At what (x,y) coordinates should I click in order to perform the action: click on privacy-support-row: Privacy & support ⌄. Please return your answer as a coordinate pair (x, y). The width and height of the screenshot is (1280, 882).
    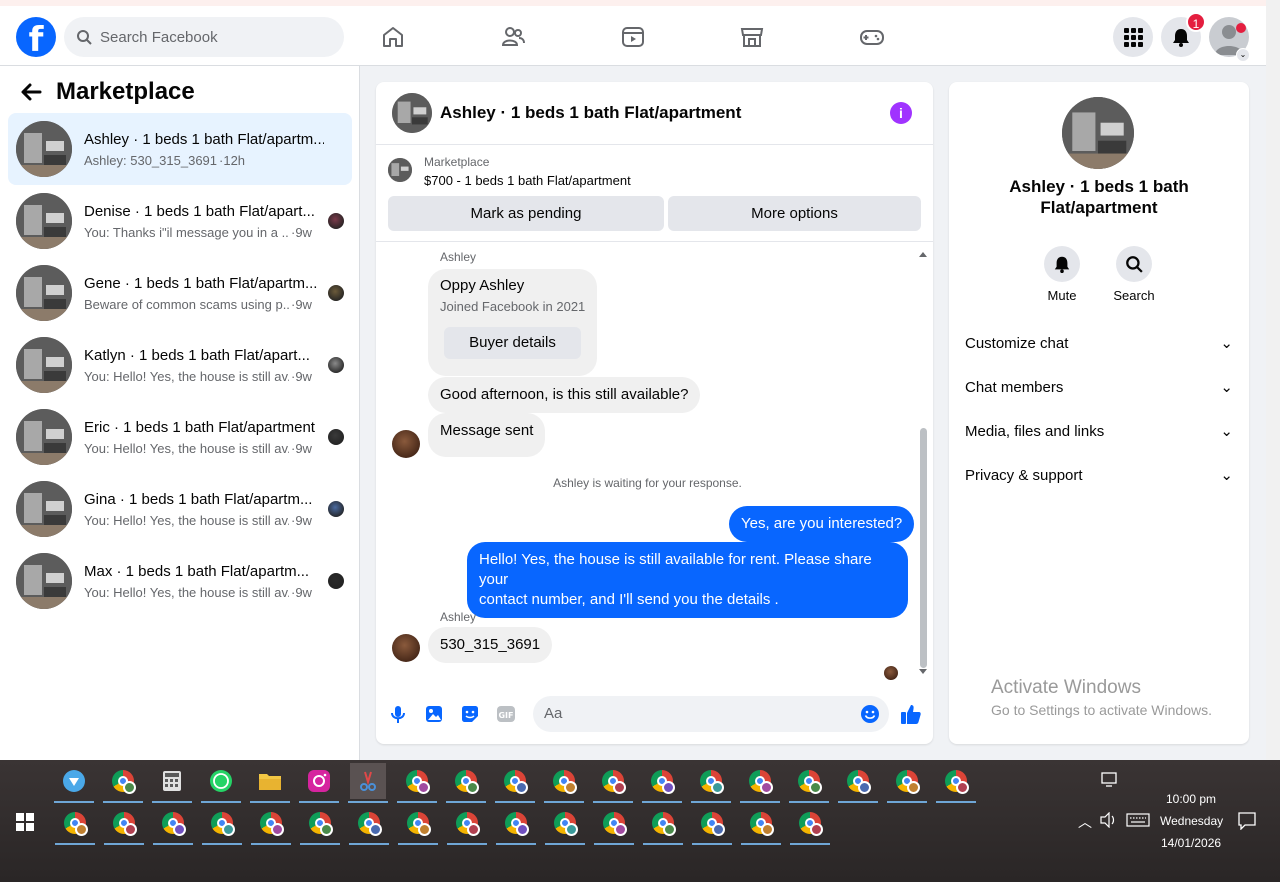
    Looking at the image, I should click on (1099, 475).